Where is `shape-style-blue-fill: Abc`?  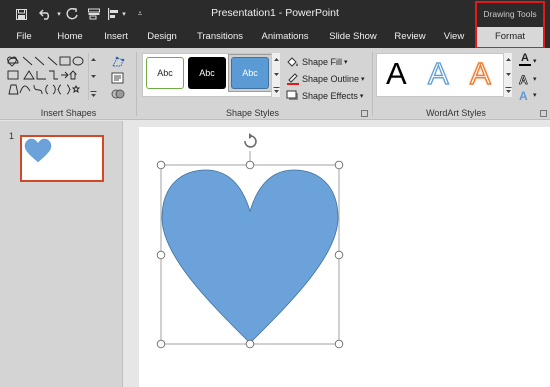 shape-style-blue-fill: Abc is located at coordinates (250, 73).